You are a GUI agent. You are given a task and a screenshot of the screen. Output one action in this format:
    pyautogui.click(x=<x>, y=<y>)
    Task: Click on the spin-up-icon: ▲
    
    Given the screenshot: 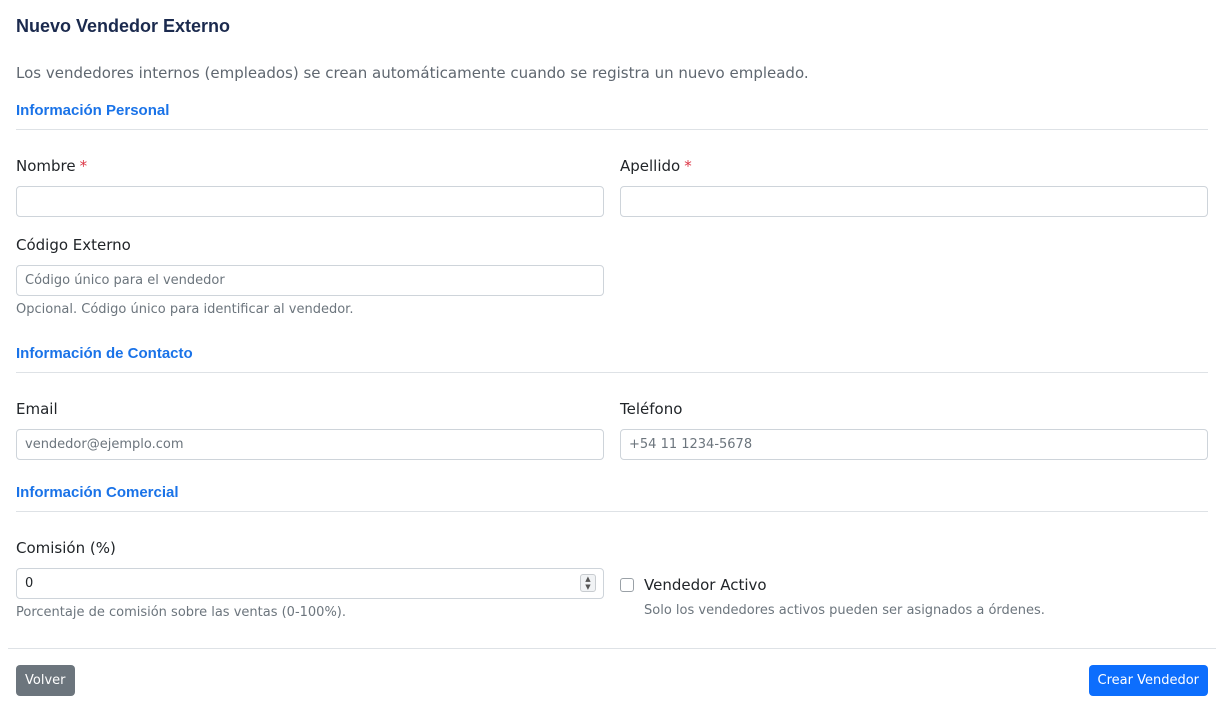 What is the action you would take?
    pyautogui.click(x=588, y=579)
    